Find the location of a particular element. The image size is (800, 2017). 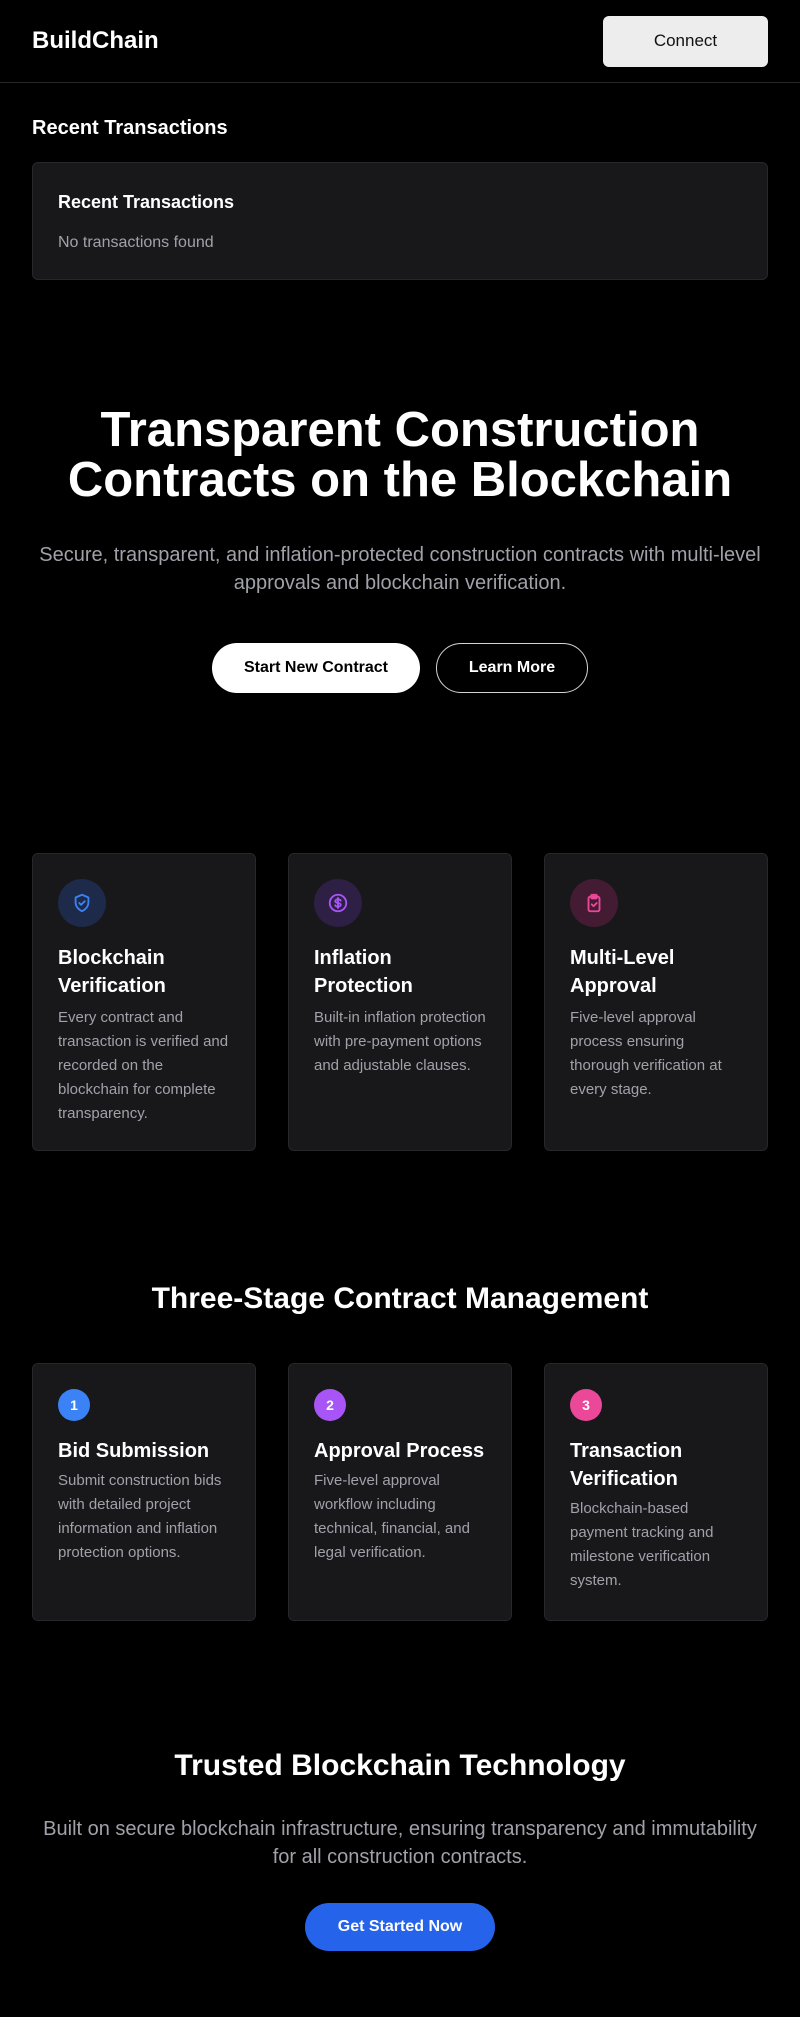

hero-actions: Start New Contract Learn More is located at coordinates (400, 668).